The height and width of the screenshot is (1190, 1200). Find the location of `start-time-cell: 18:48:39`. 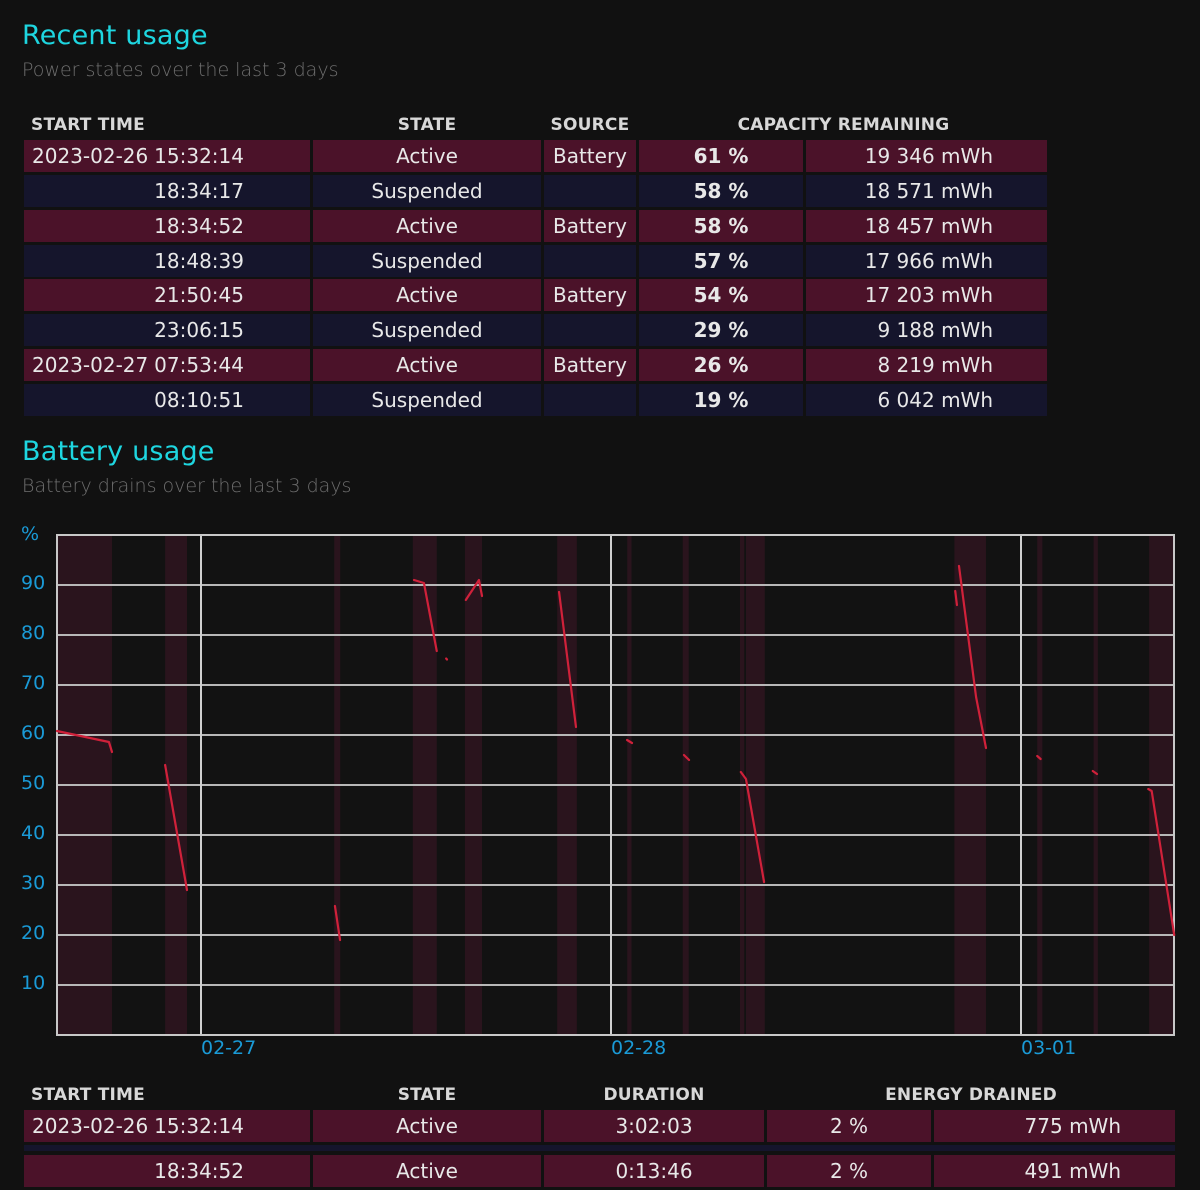

start-time-cell: 18:48:39 is located at coordinates (167, 261).